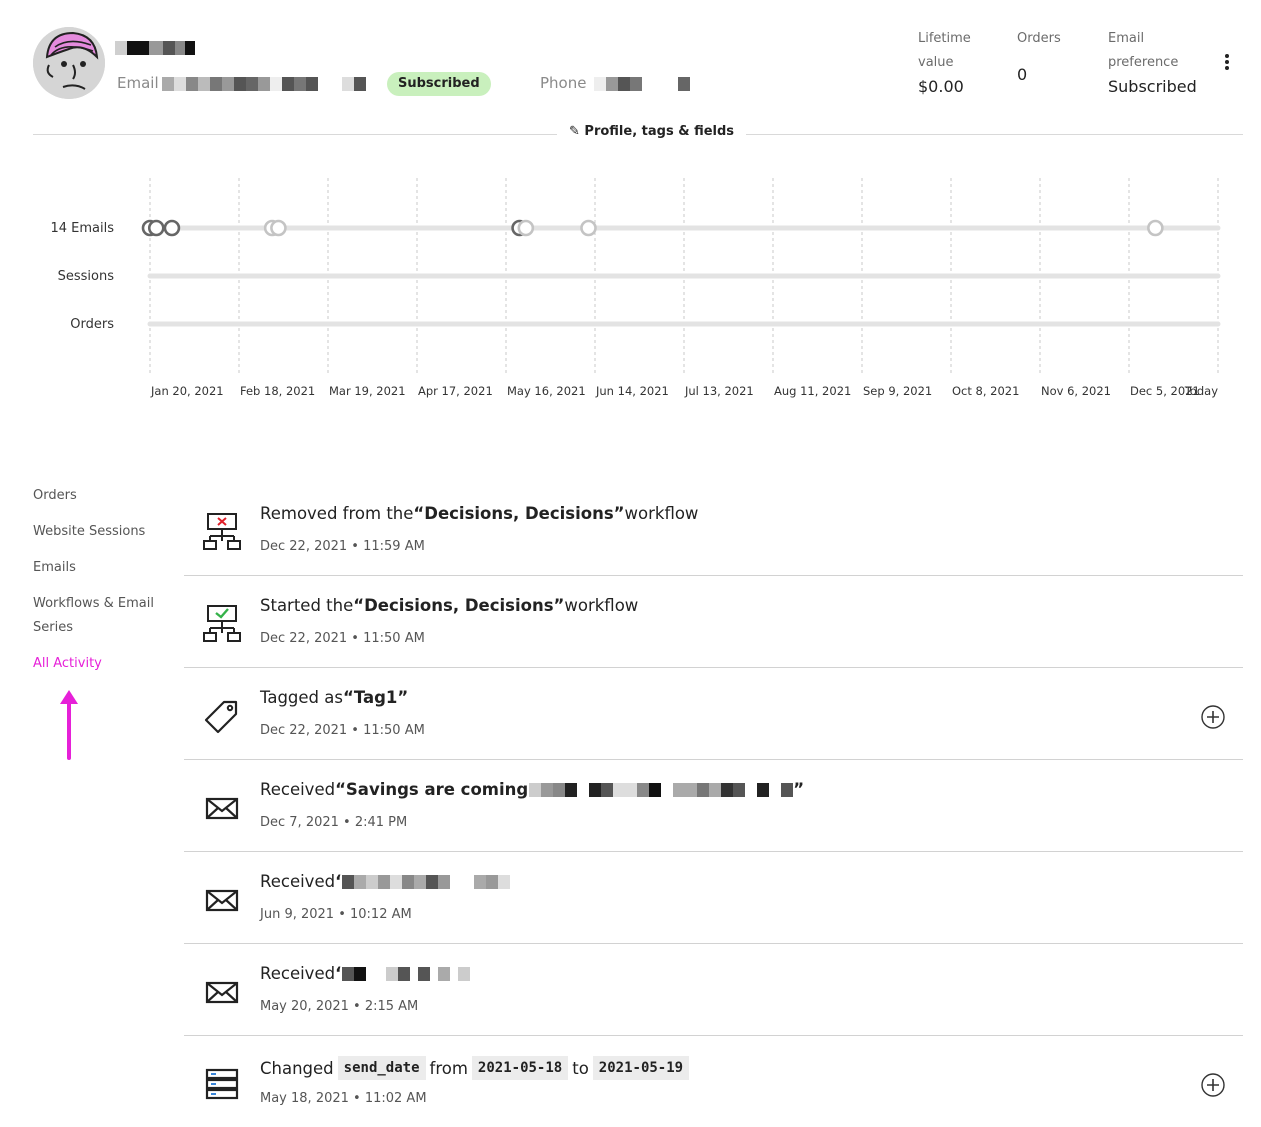 The width and height of the screenshot is (1261, 1127). What do you see at coordinates (713, 898) in the screenshot?
I see `activity-item: Received ‘ Jun 9, 2021 • 10:12 AM` at bounding box center [713, 898].